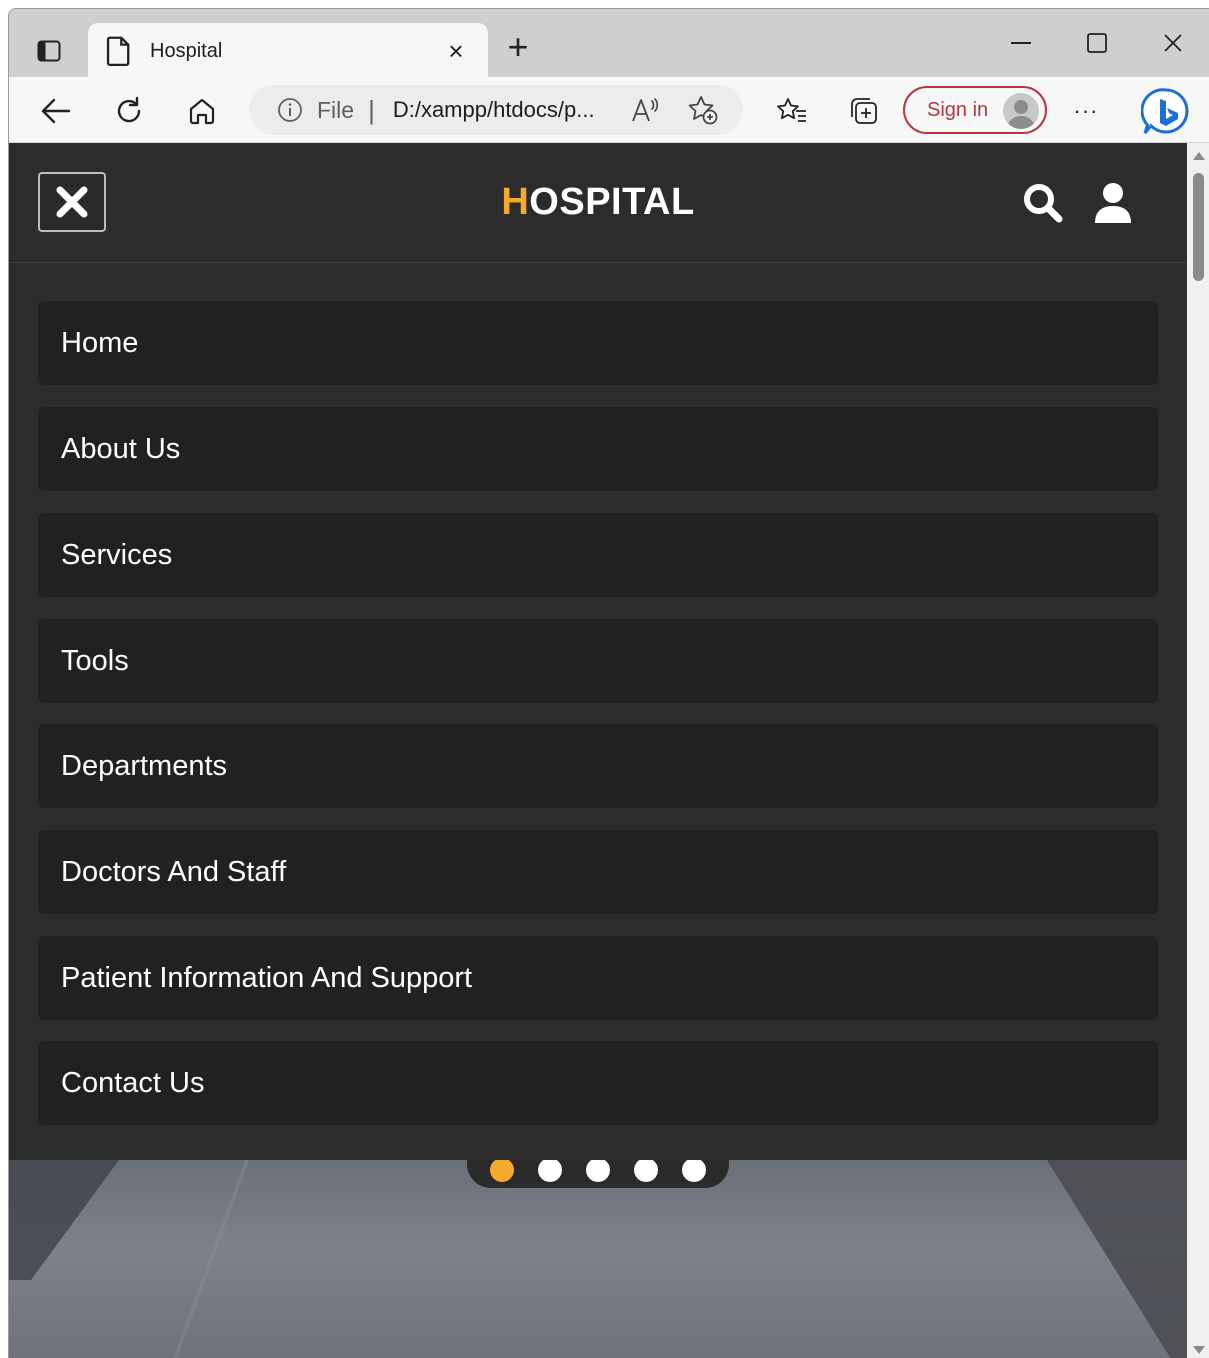 The height and width of the screenshot is (1358, 1209). What do you see at coordinates (518, 49) in the screenshot?
I see `new-tab-button: +` at bounding box center [518, 49].